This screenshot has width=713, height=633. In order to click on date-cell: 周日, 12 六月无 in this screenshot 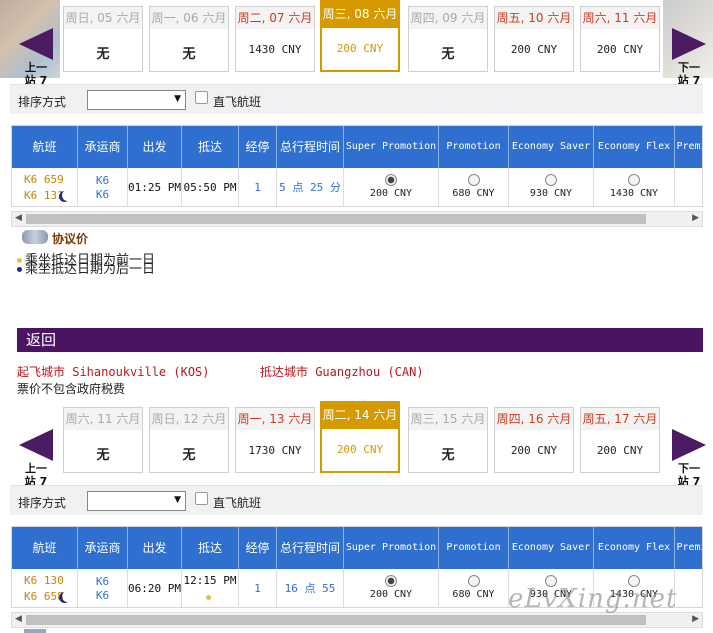, I will do `click(189, 440)`.